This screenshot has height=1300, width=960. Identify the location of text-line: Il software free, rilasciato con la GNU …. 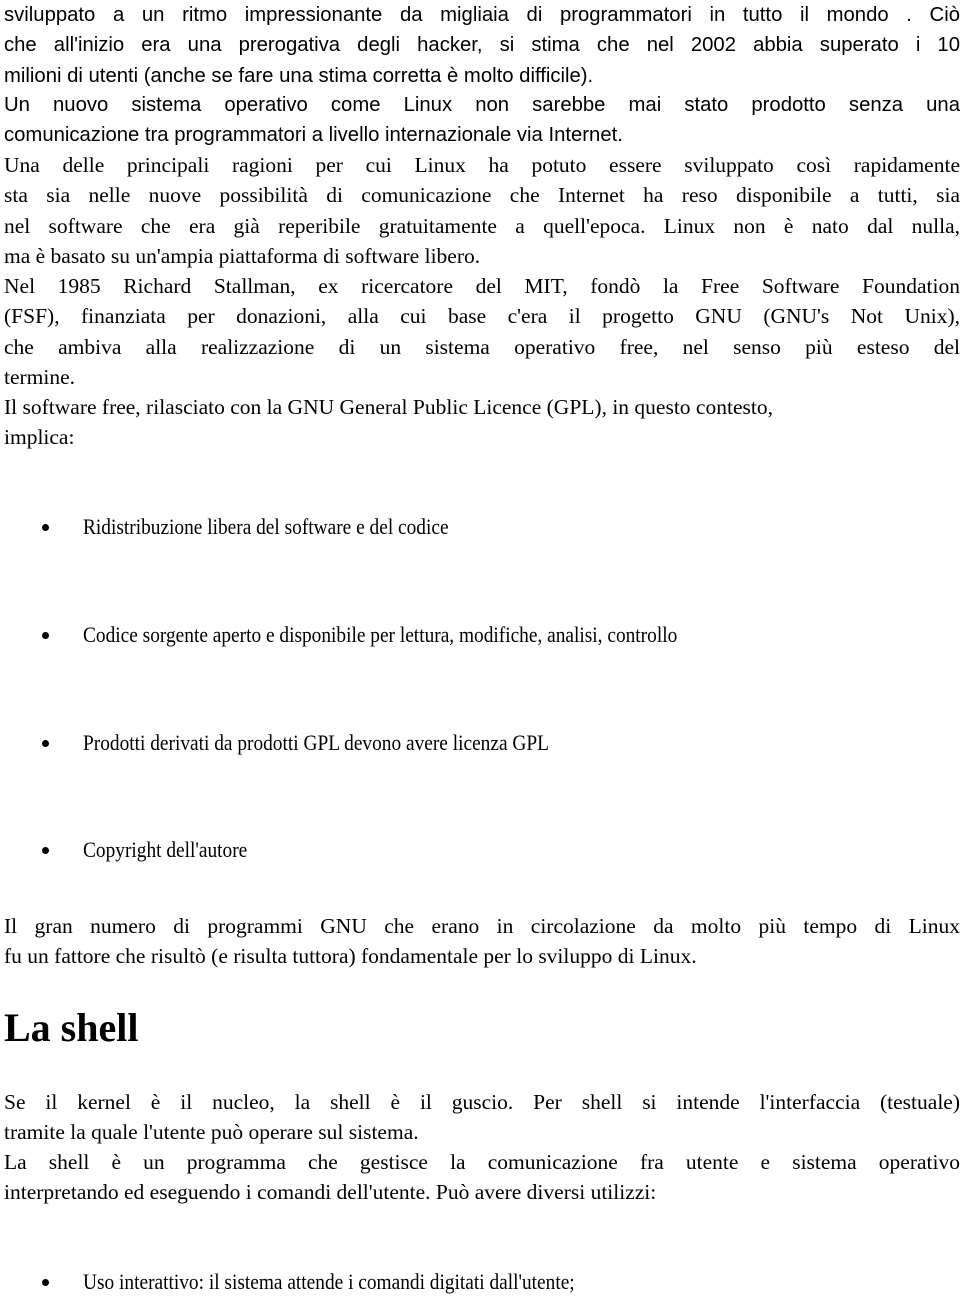
(388, 407).